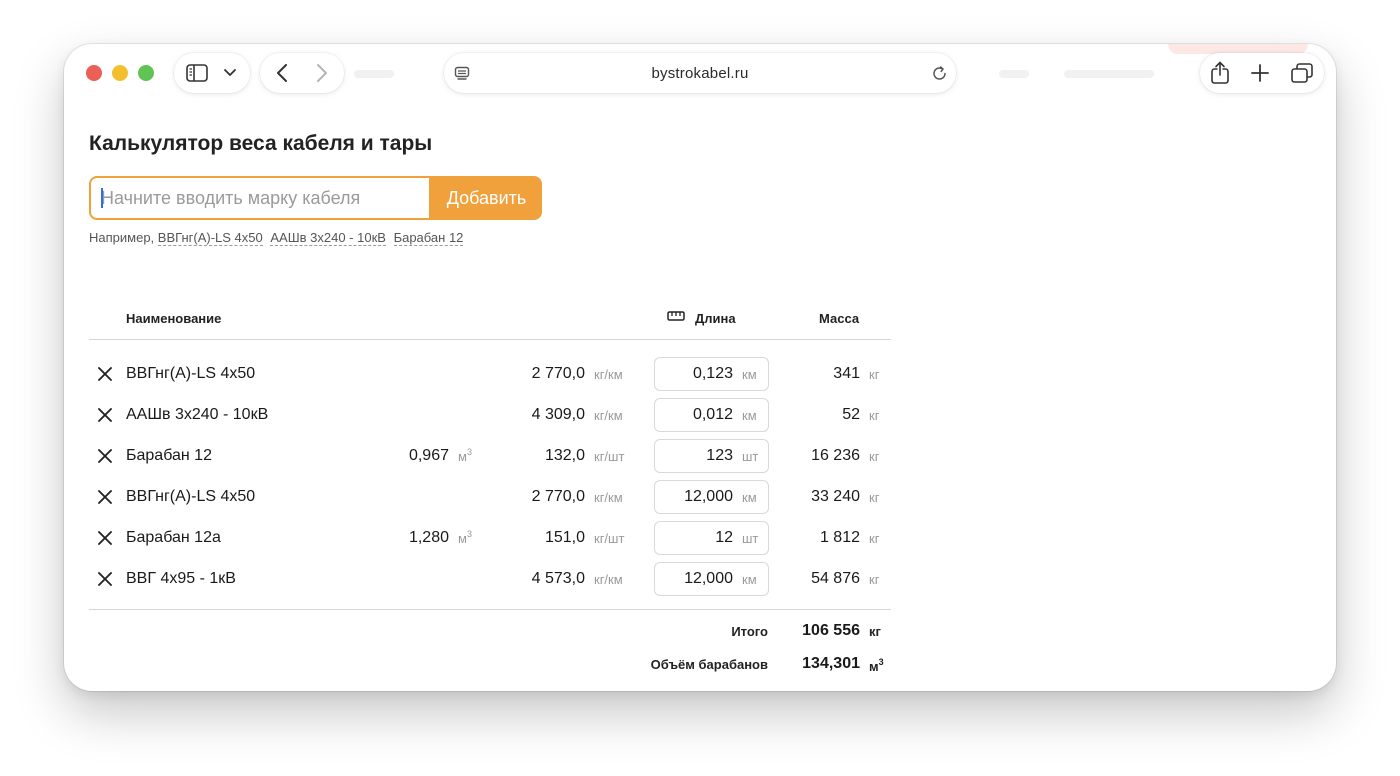 Image resolution: width=1400 pixels, height=776 pixels. What do you see at coordinates (831, 663) in the screenshot?
I see `drum-volume-value: 134,301` at bounding box center [831, 663].